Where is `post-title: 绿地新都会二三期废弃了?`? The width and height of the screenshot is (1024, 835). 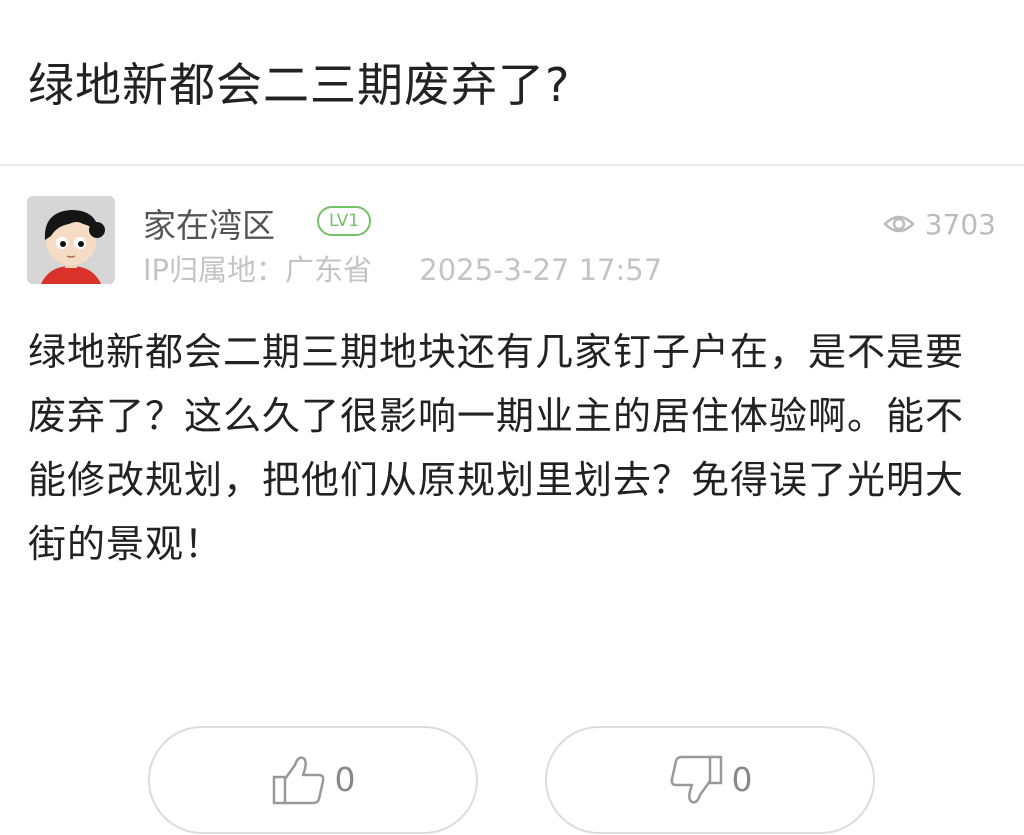
post-title: 绿地新都会二三期废弃了? is located at coordinates (299, 85).